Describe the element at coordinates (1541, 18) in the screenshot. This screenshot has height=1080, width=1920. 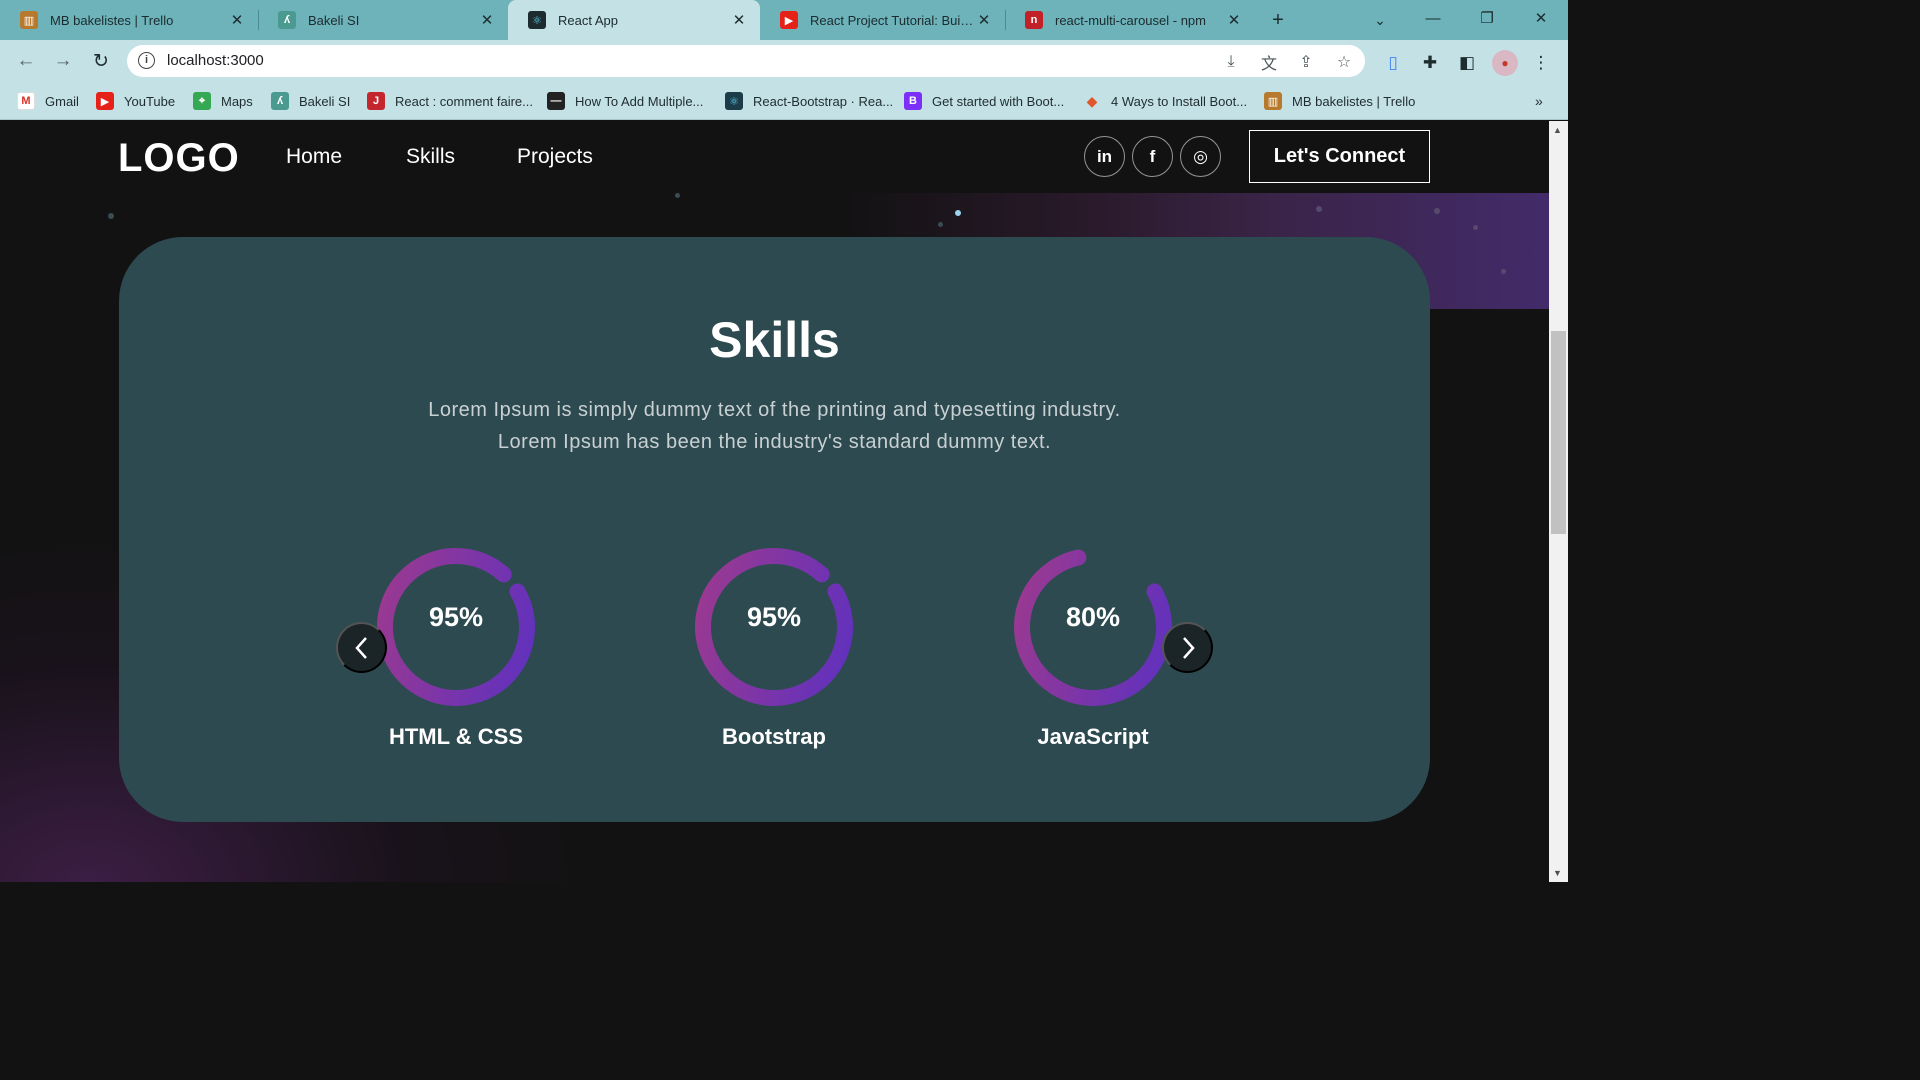
I see `close-window-icon: ✕` at that location.